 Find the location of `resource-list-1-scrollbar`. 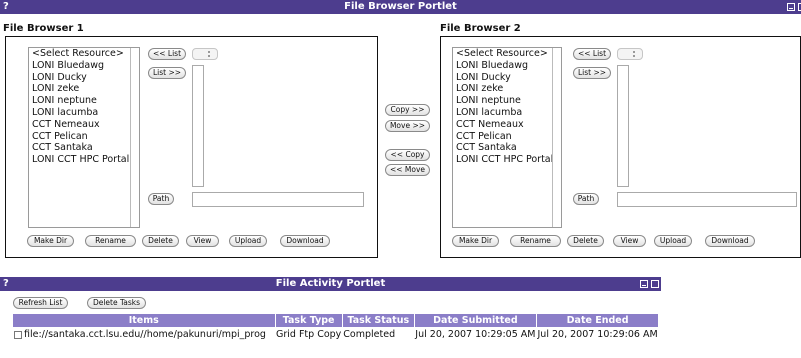

resource-list-1-scrollbar is located at coordinates (134, 137).